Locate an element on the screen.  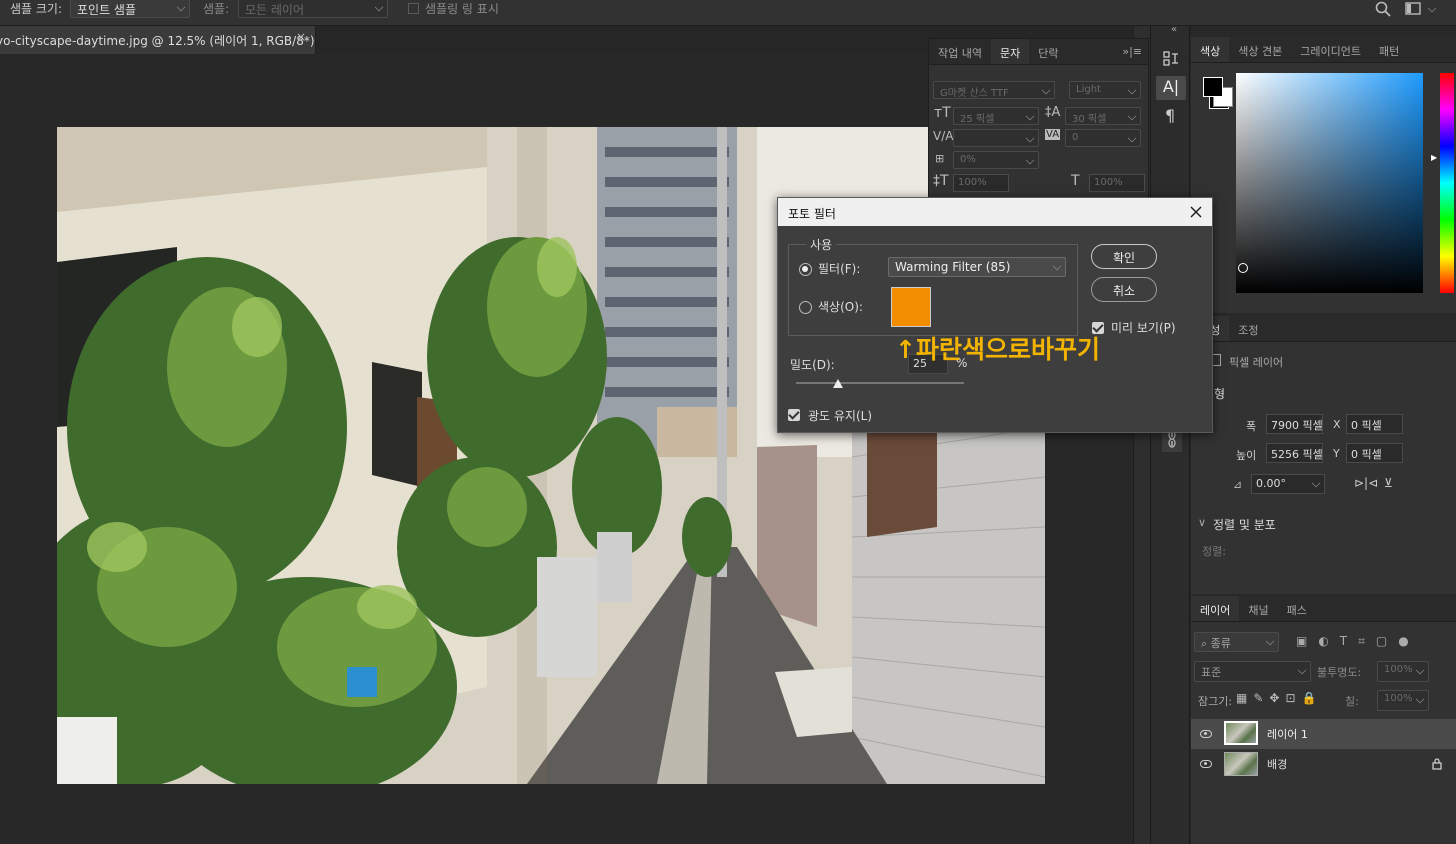
character-panel-tabs: 작업 내역 문자 단락 »|≡ is located at coordinates (1038, 52).